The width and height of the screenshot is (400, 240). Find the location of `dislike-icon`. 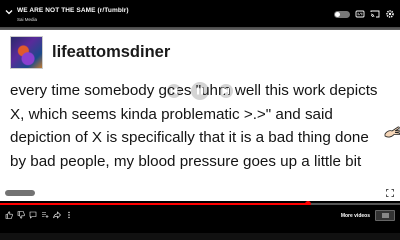

dislike-icon is located at coordinates (21, 215).